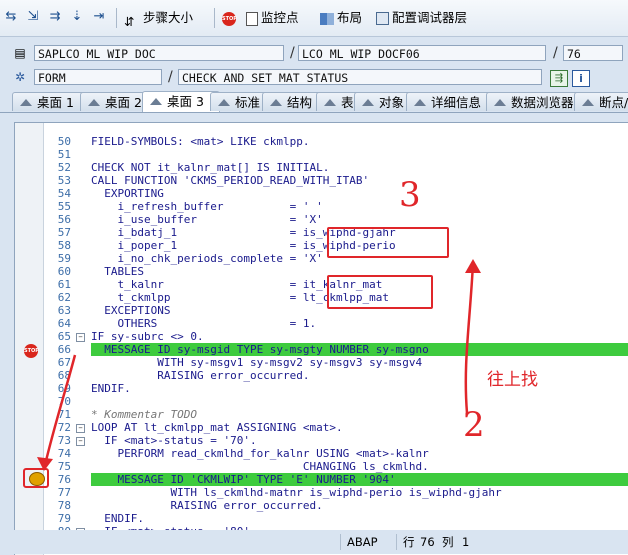 This screenshot has height=555, width=628. Describe the element at coordinates (360, 77) in the screenshot. I see `event-name-field: CHECK_AND_SET_MAT_STATUS` at that location.